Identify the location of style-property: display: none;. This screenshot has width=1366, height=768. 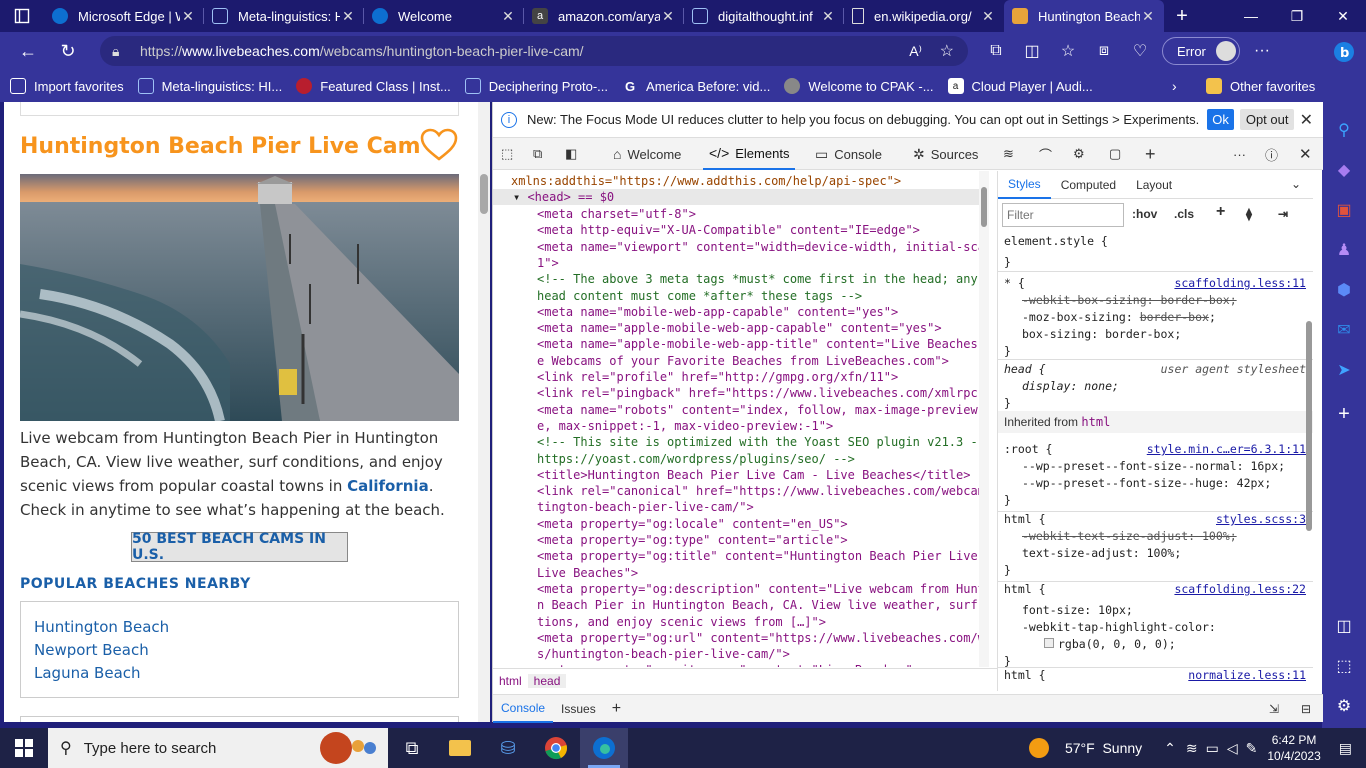
(1156, 386).